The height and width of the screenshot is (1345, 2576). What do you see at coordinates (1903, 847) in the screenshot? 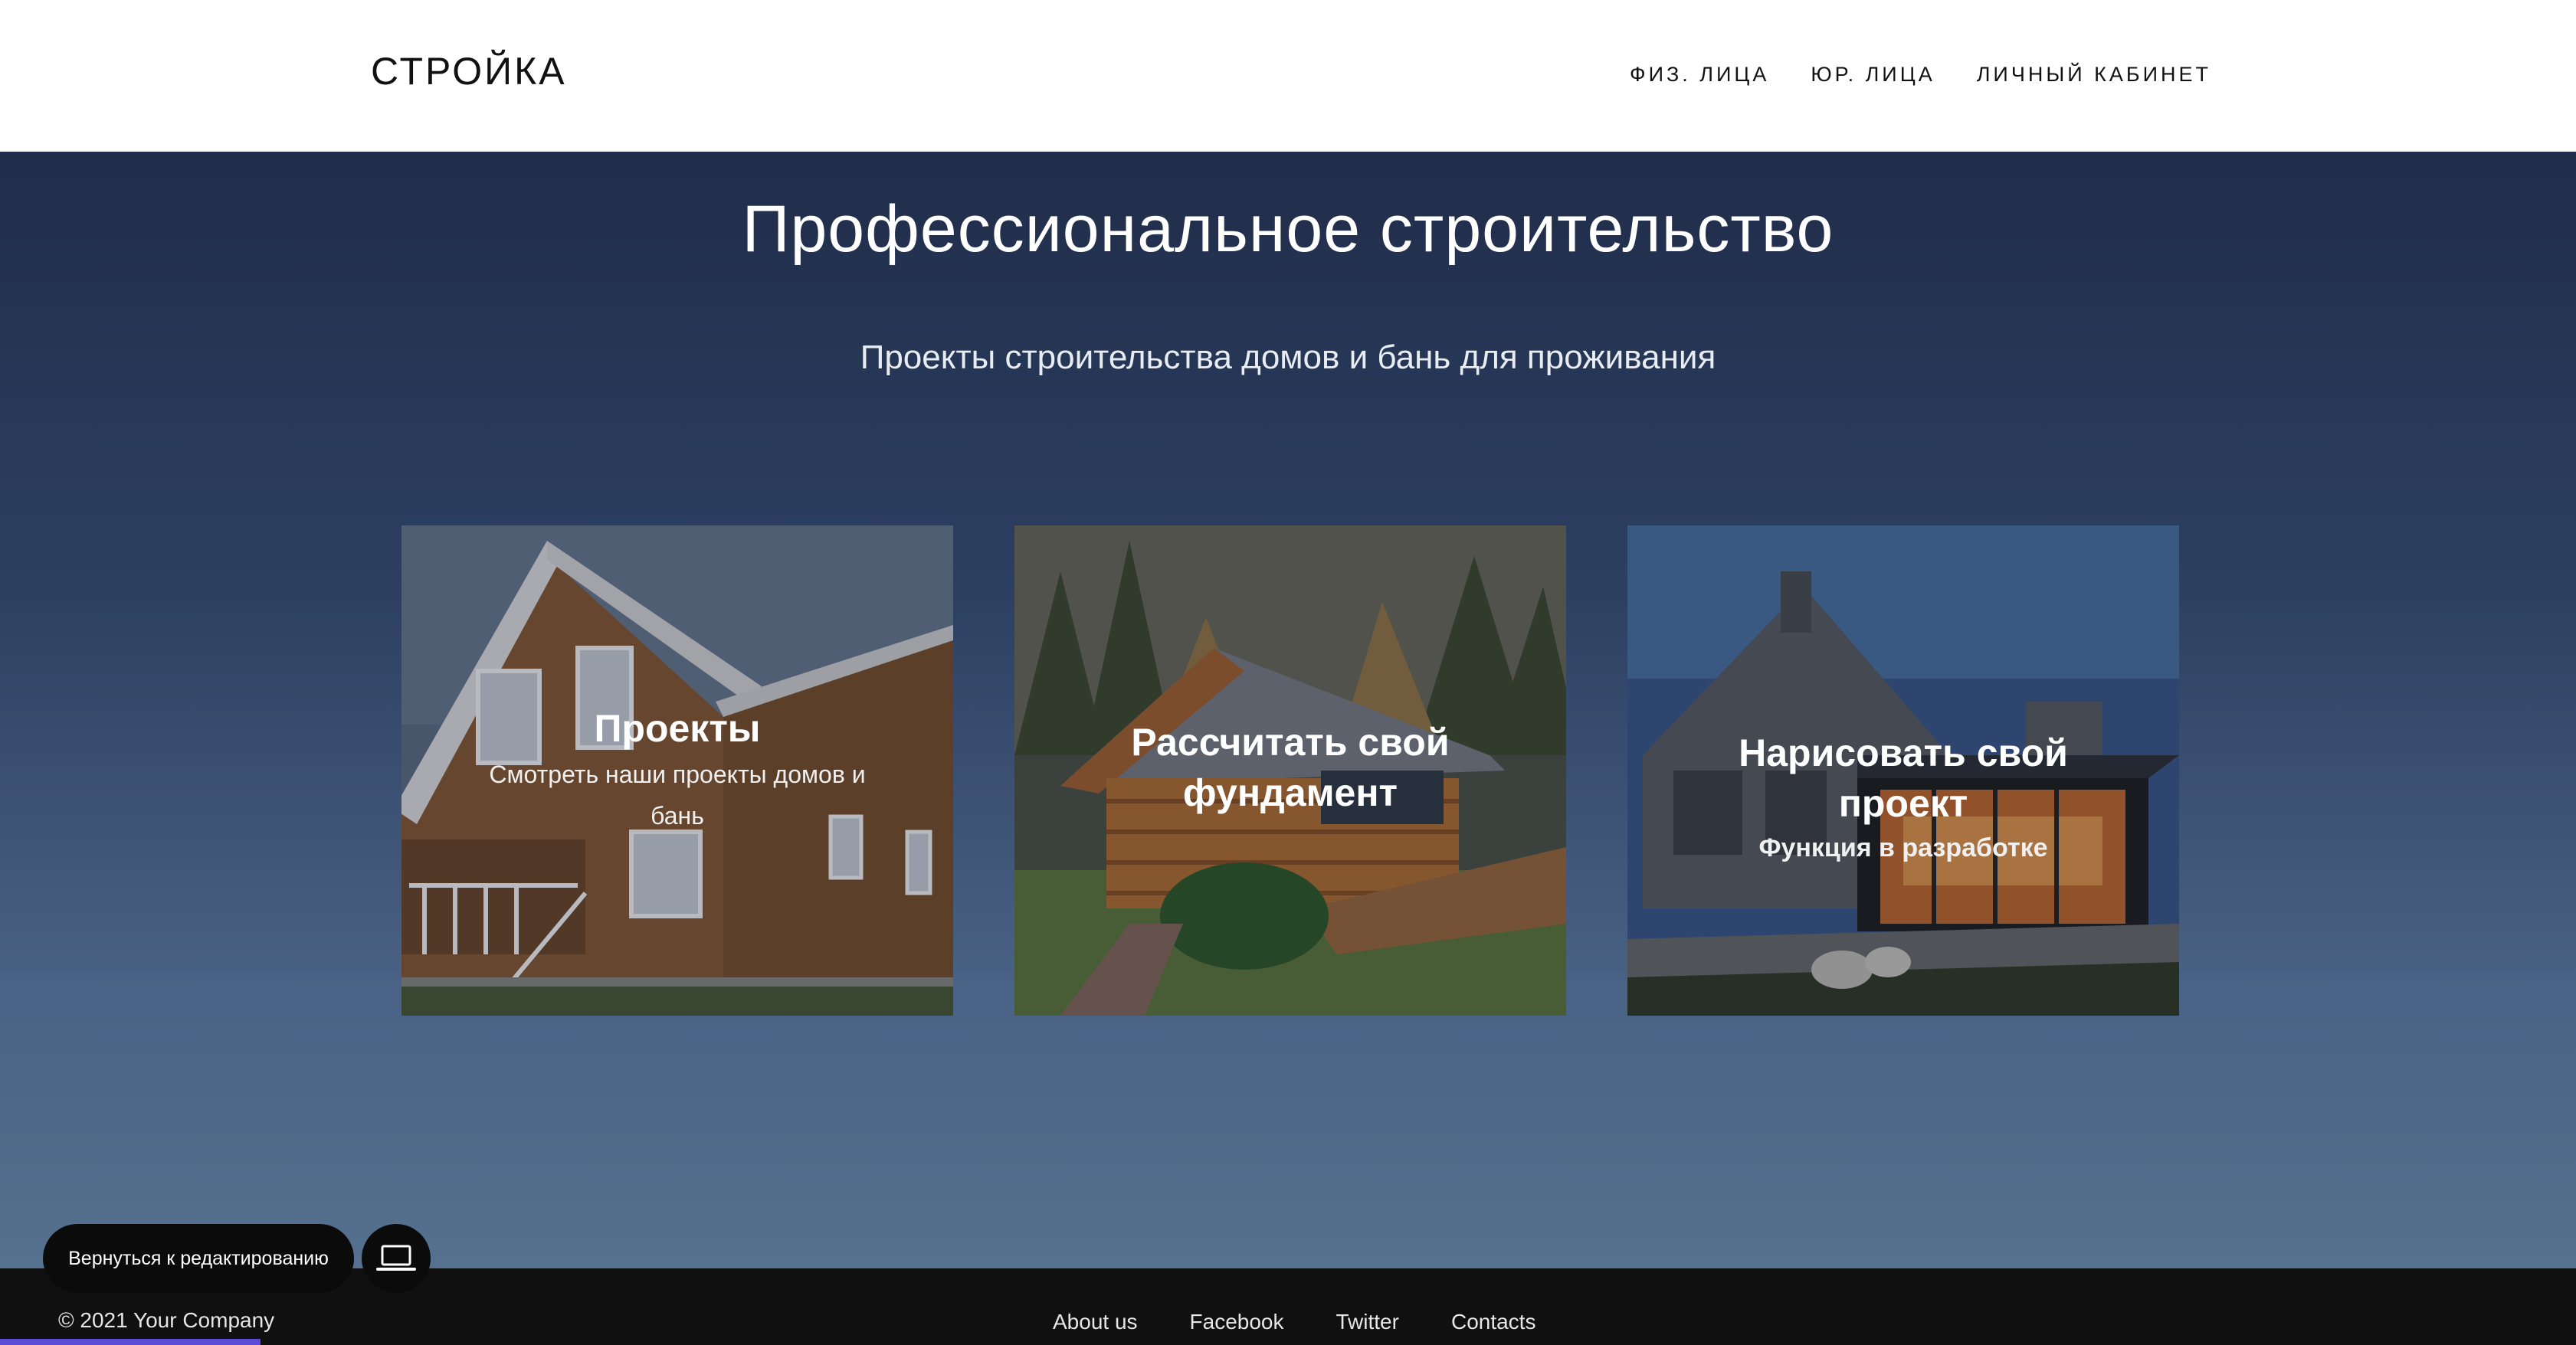
I see `card-draw-description: Функция в разработке` at bounding box center [1903, 847].